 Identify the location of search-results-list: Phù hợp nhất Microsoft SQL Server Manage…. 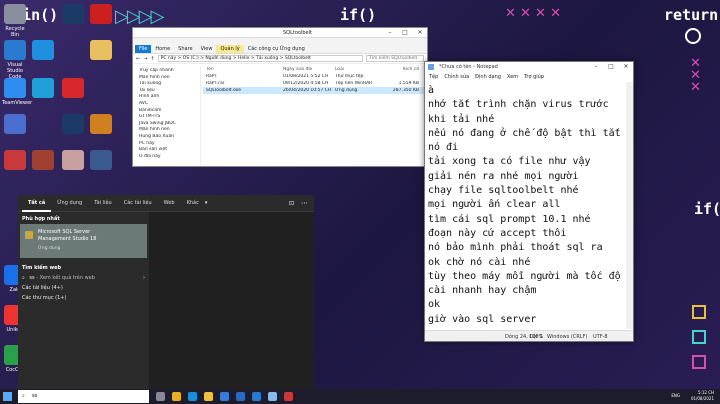
(83, 300).